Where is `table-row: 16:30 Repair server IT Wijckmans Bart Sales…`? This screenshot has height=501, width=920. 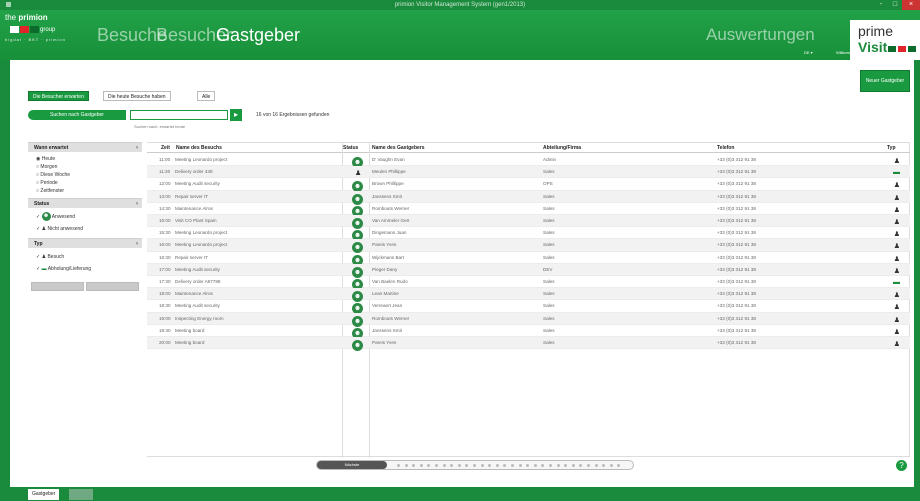
table-row: 16:30 Repair server IT Wijckmans Bart Sales… is located at coordinates (528, 259).